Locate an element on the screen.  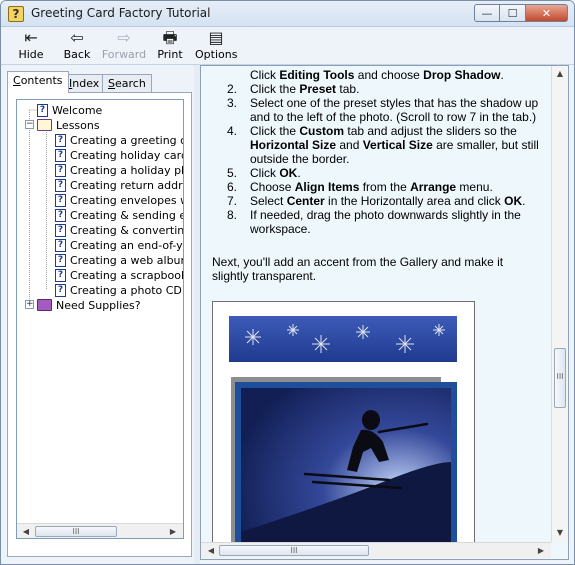
step-emphasis: Arrange is located at coordinates (433, 187).